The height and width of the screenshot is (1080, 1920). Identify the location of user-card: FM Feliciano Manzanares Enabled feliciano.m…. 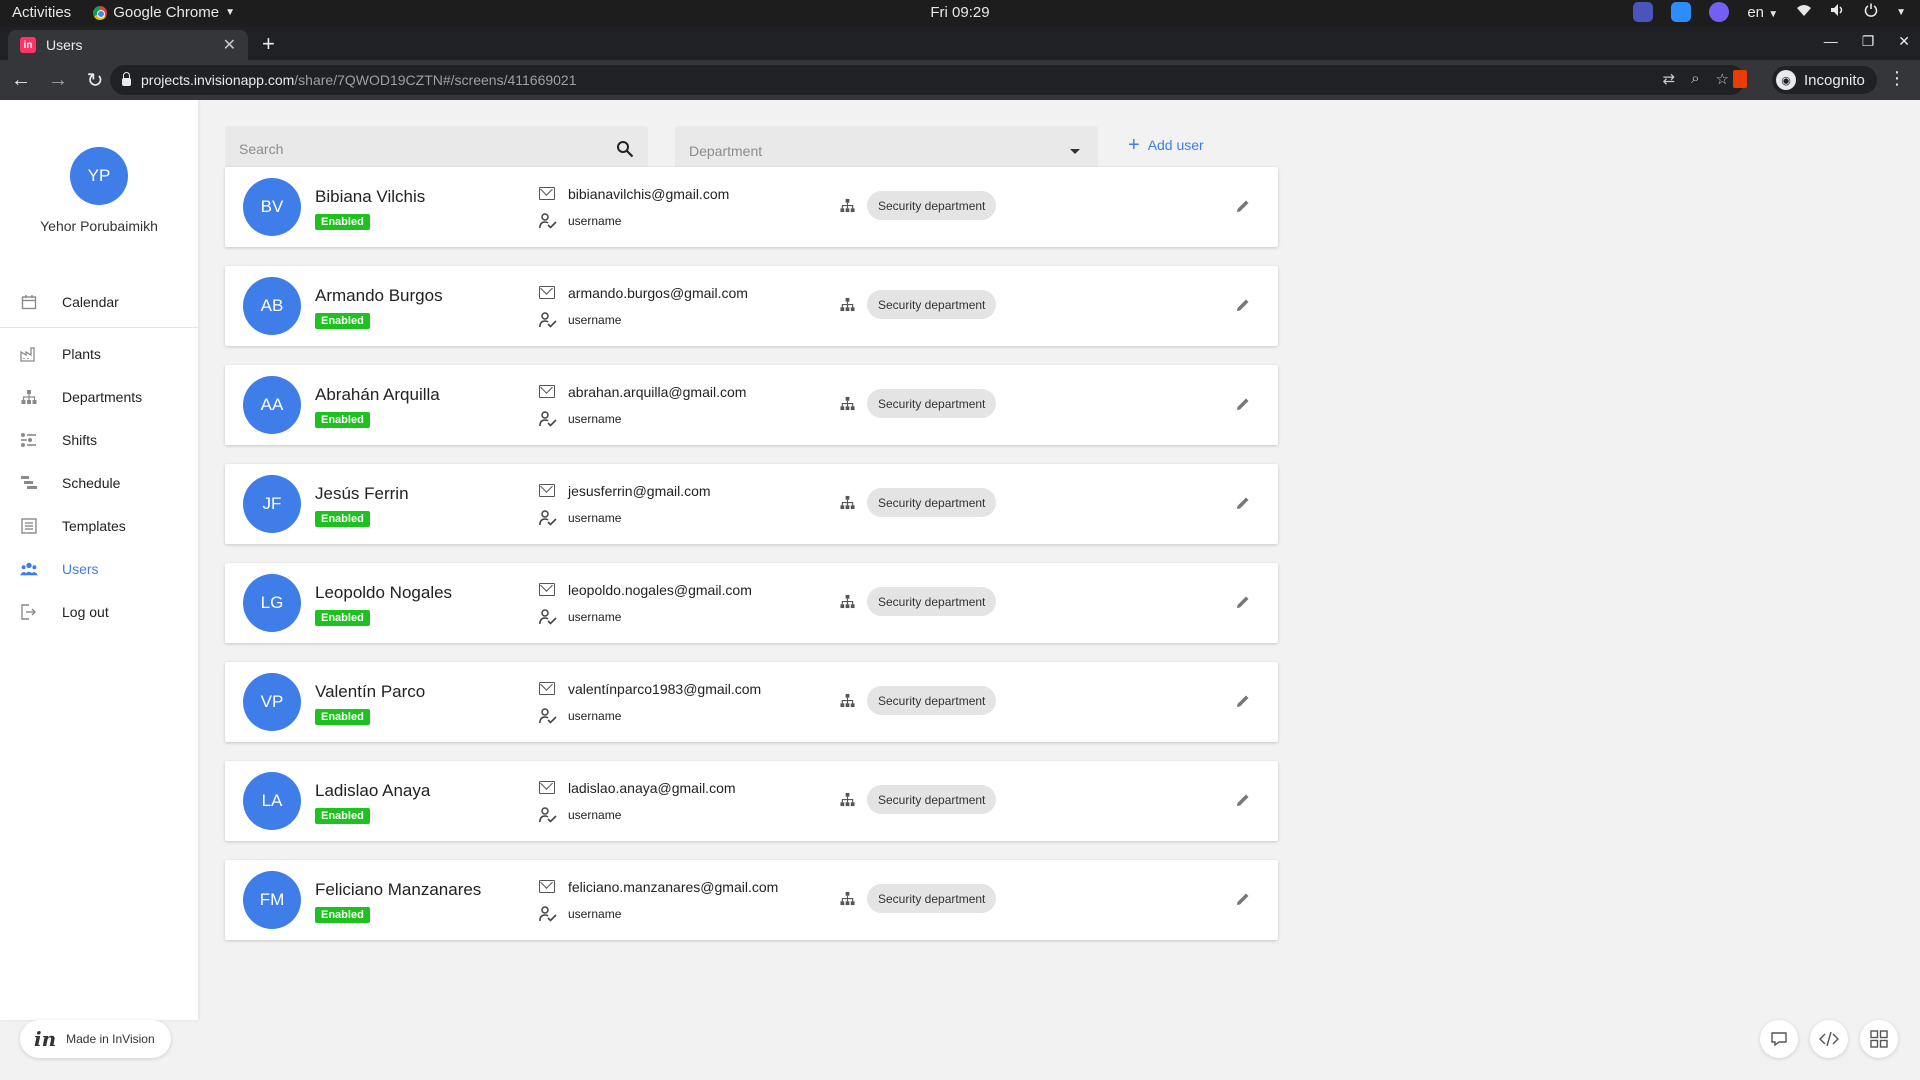
(751, 900).